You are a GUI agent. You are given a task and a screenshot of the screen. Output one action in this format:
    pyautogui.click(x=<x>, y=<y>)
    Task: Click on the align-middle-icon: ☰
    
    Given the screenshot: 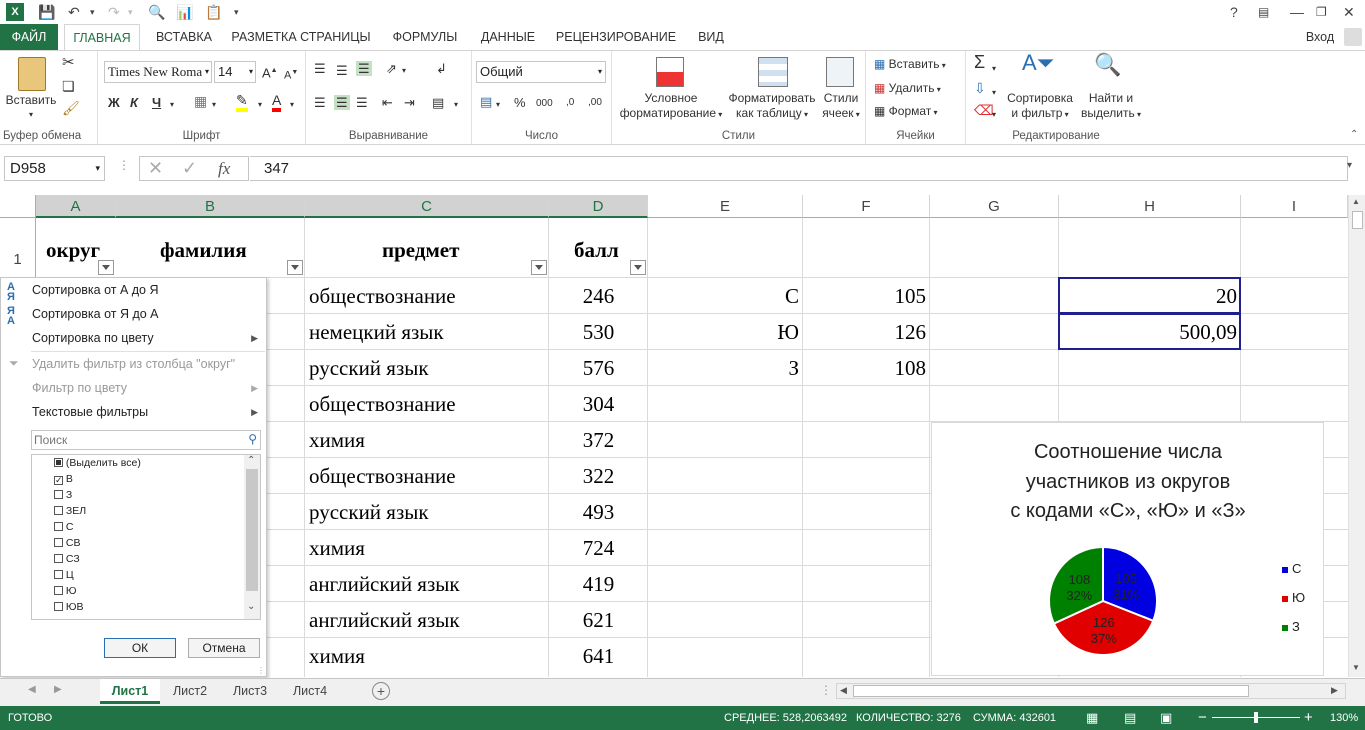 What is the action you would take?
    pyautogui.click(x=342, y=70)
    